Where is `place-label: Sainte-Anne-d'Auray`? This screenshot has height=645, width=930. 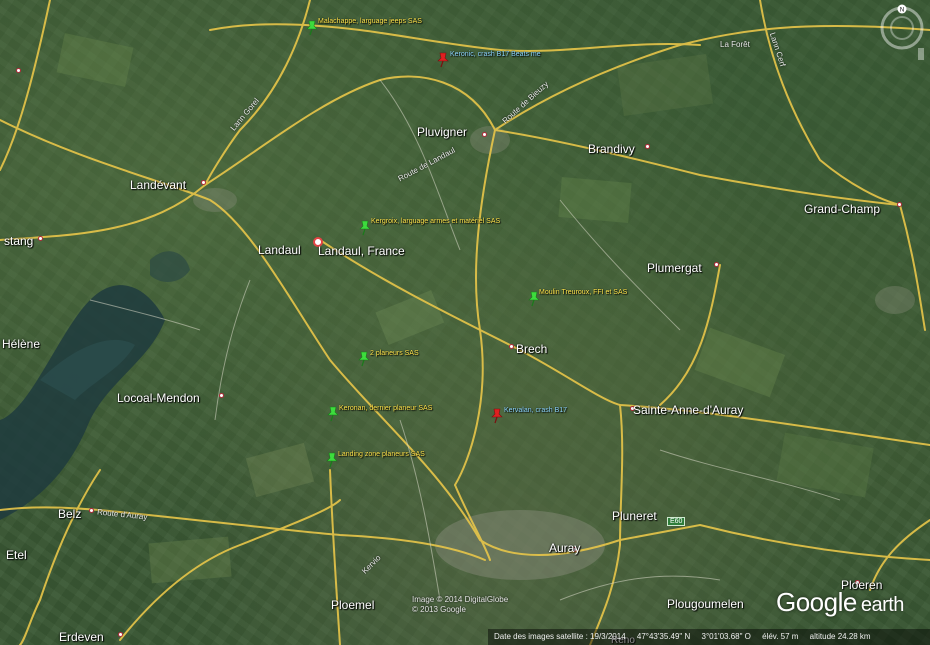
place-label: Sainte-Anne-d'Auray is located at coordinates (688, 410).